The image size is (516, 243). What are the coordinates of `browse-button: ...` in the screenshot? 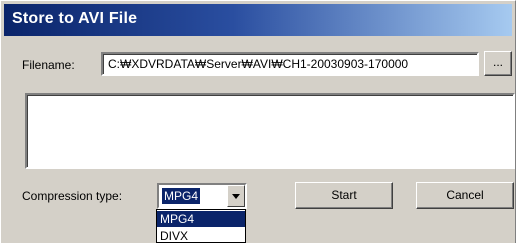 It's located at (498, 63).